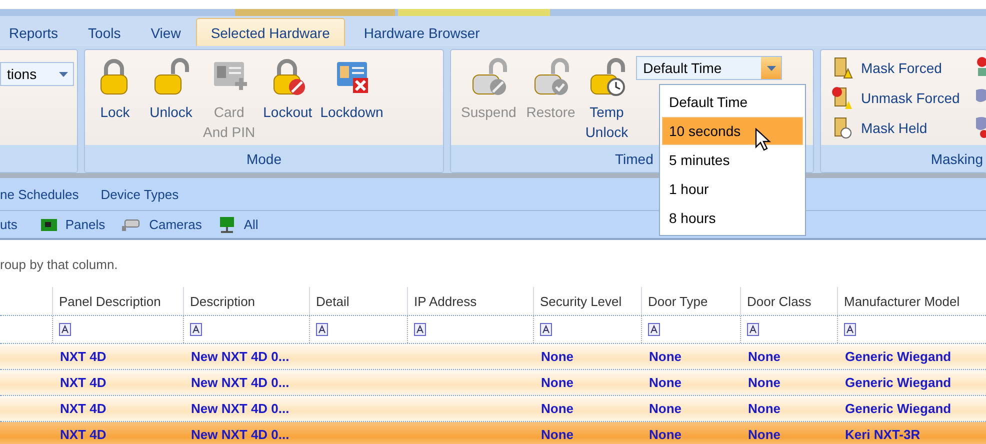 The height and width of the screenshot is (444, 986). I want to click on dropdown-option: 10 seconds, so click(732, 131).